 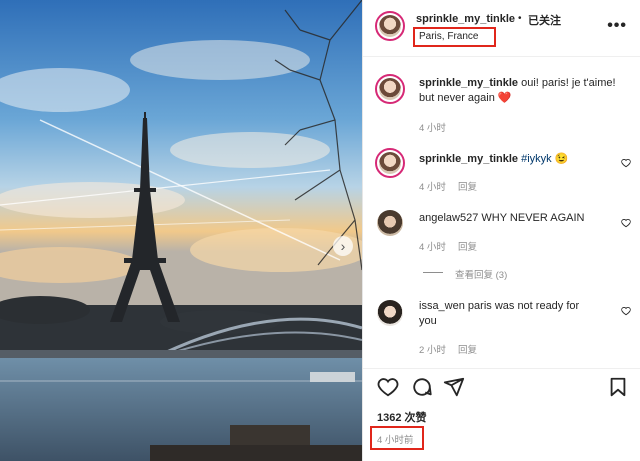 What do you see at coordinates (536, 159) in the screenshot?
I see `comment-hashtag: #iykyk` at bounding box center [536, 159].